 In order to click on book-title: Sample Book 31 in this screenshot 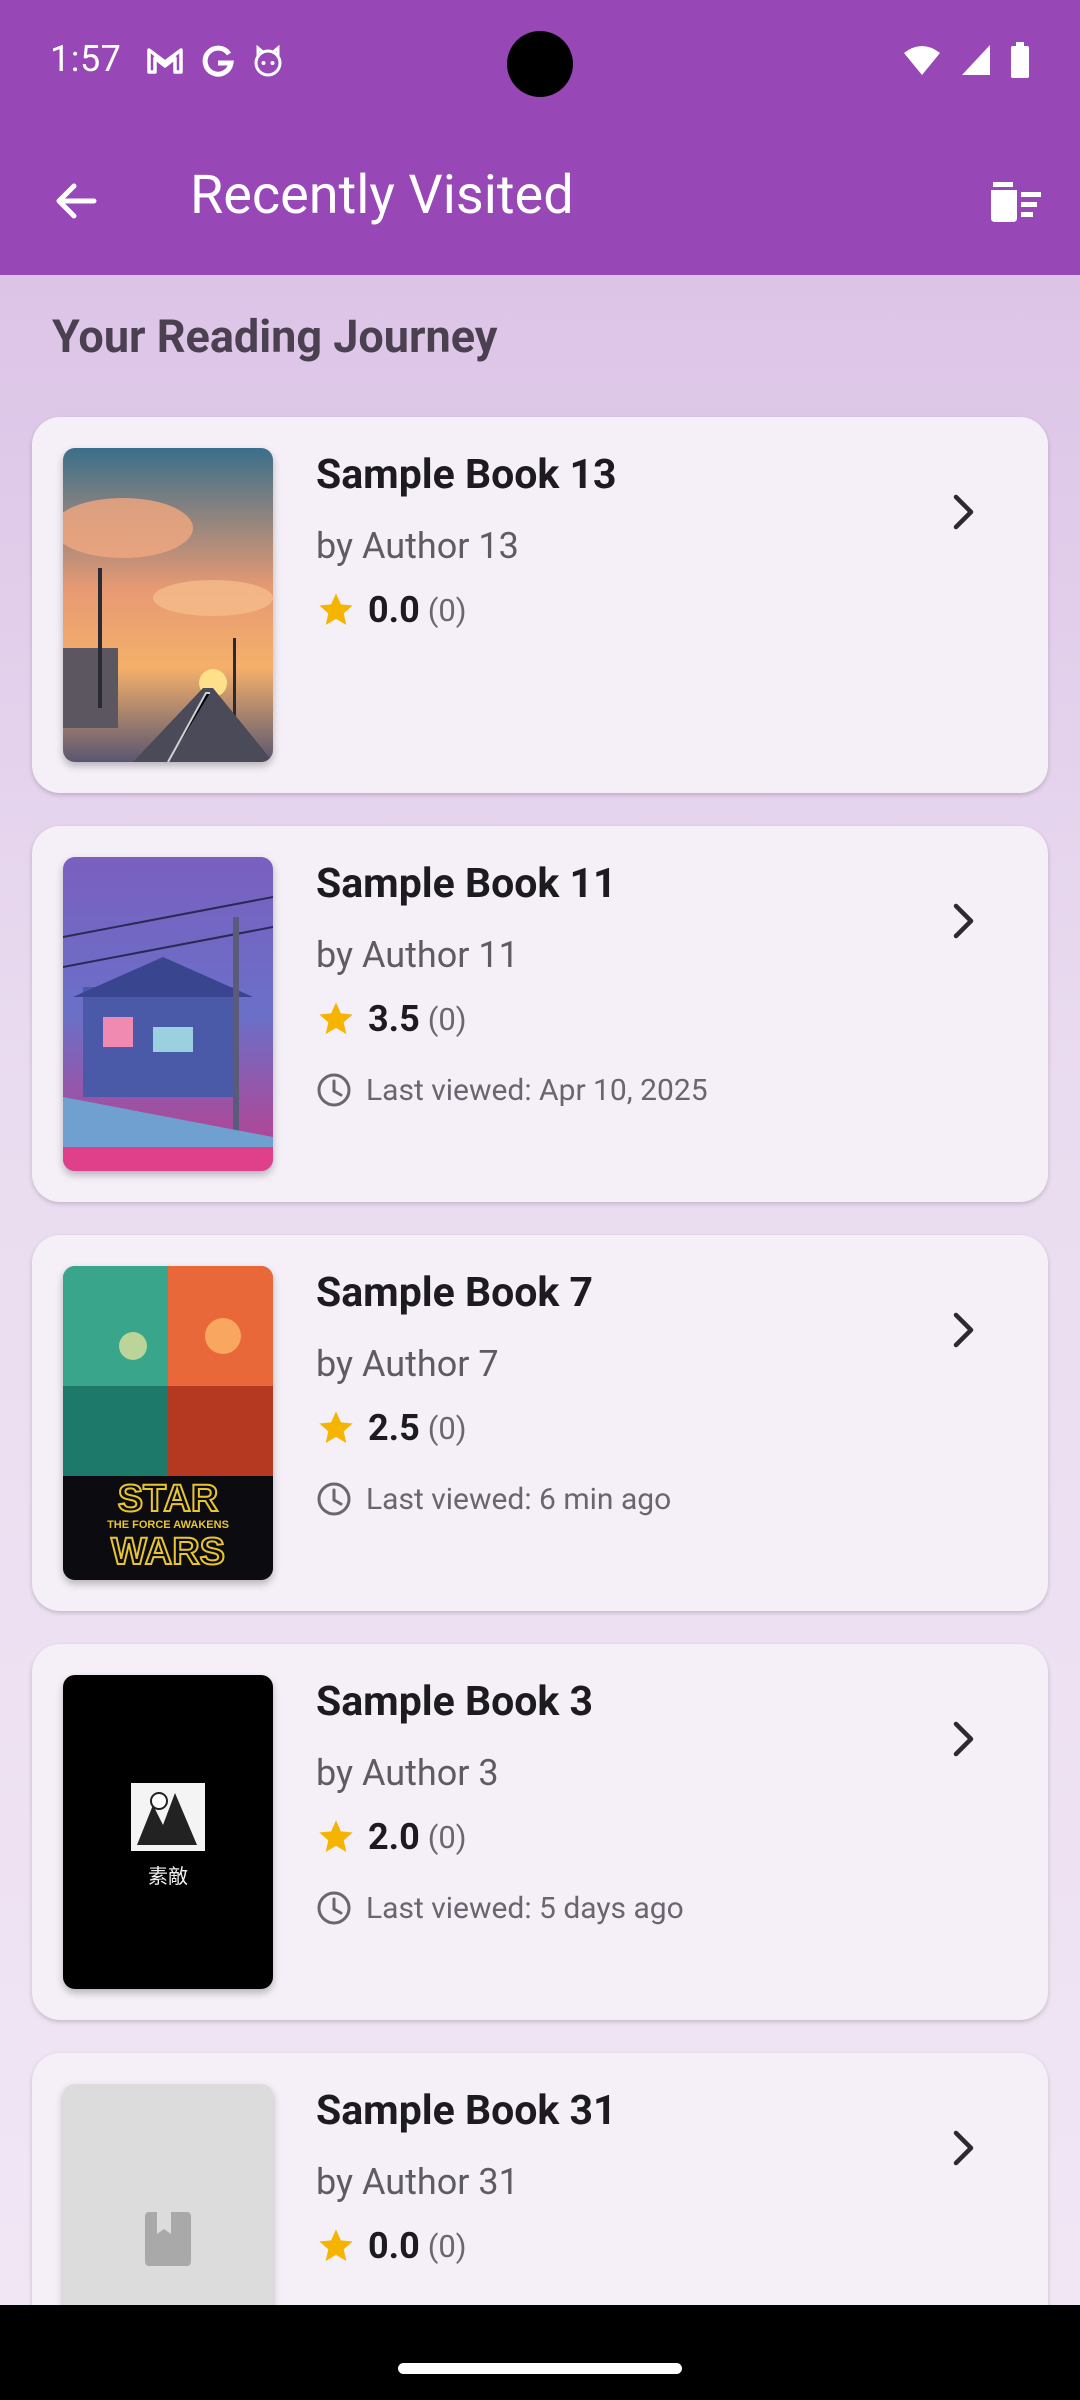, I will do `click(466, 2111)`.